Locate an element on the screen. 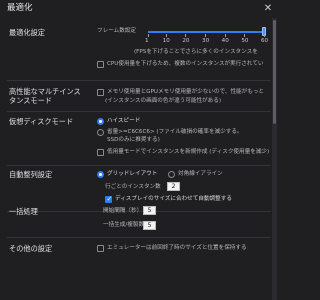  other-settings-label: その他の設定 is located at coordinates (31, 248).